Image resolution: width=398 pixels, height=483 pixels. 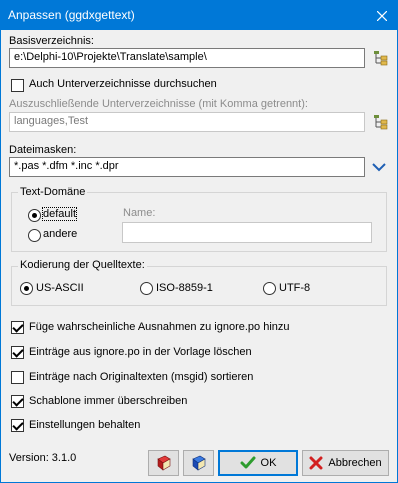 I want to click on encoding-iso-8859-1-label: ISO-8859-1, so click(x=184, y=288).